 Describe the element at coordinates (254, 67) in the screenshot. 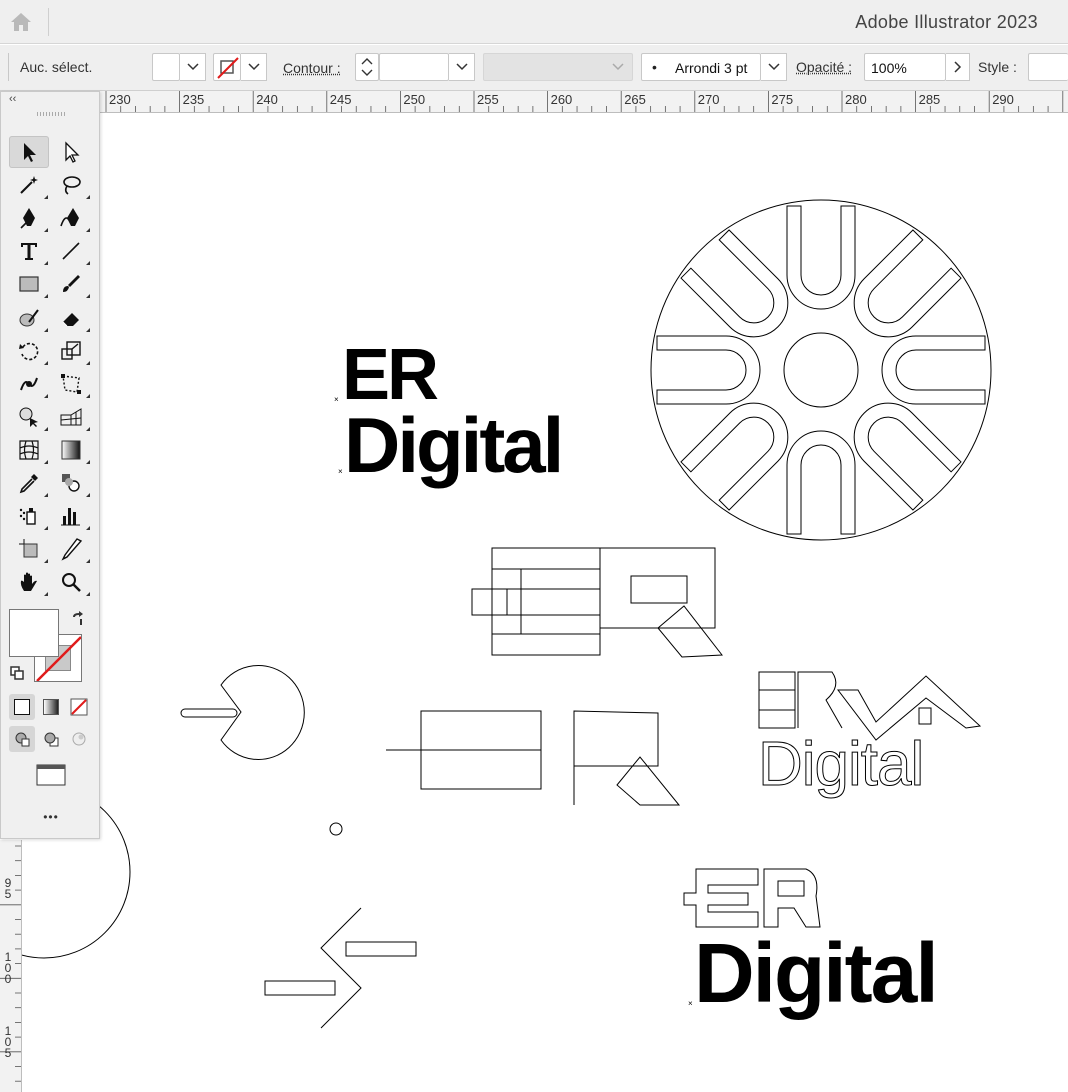

I see `stroke-dropdown` at that location.